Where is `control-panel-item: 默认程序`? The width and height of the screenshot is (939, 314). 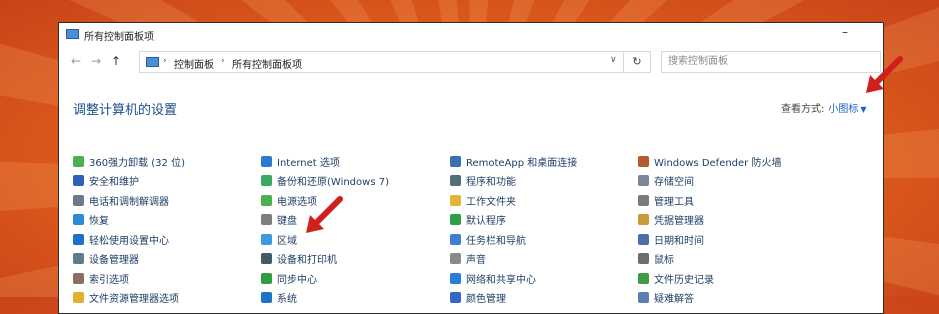
control-panel-item: 默认程序 is located at coordinates (478, 220).